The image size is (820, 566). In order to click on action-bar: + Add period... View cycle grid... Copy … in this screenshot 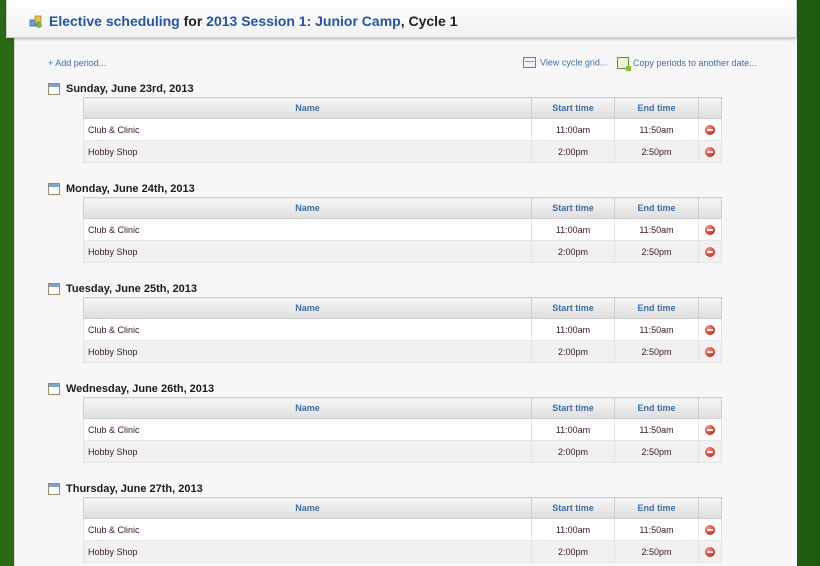, I will do `click(406, 64)`.